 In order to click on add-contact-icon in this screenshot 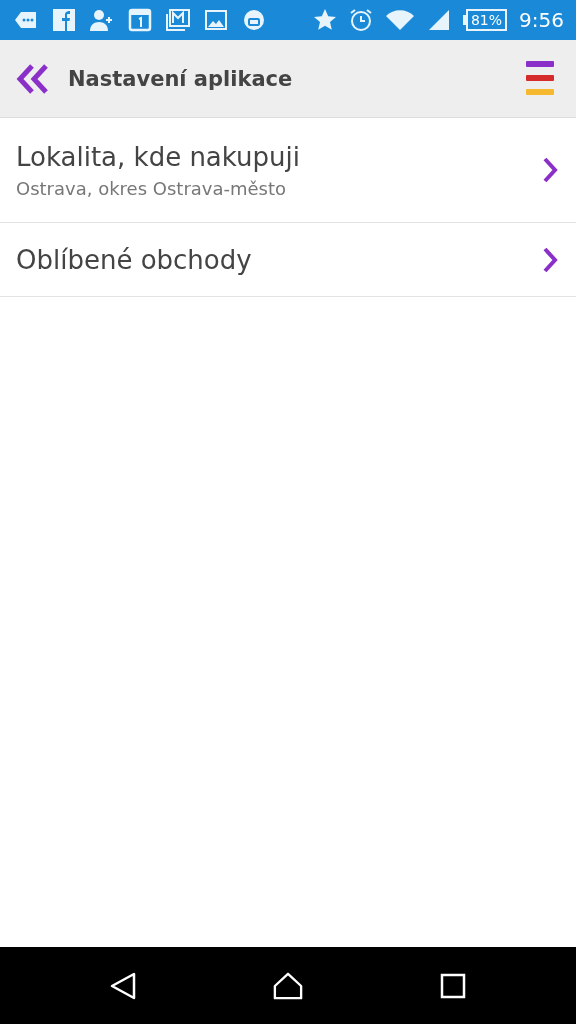, I will do `click(102, 20)`.